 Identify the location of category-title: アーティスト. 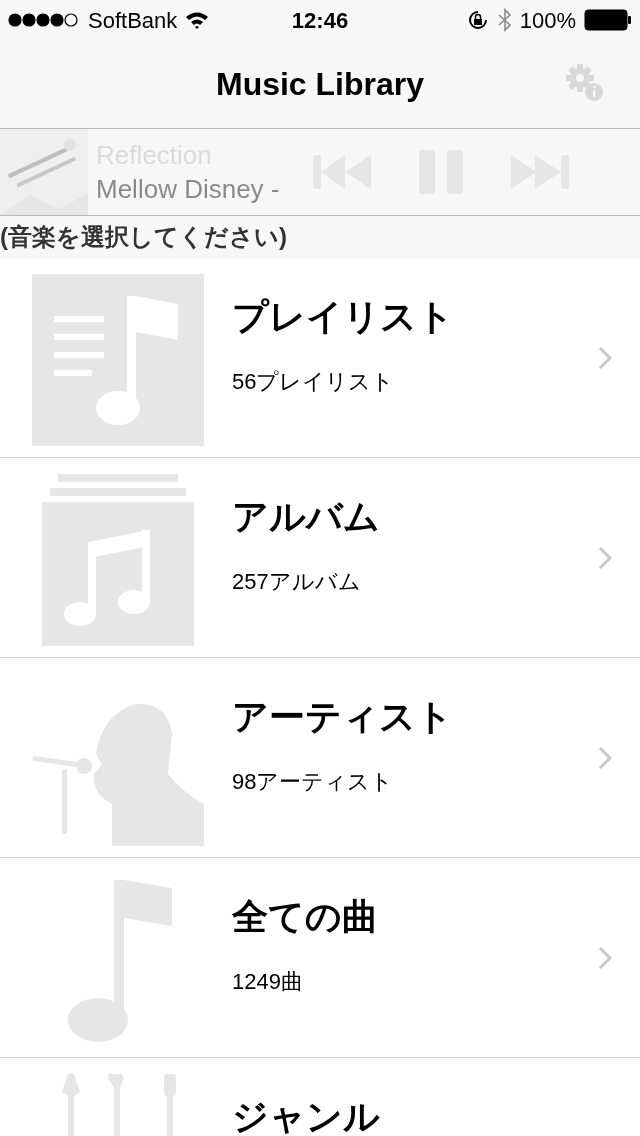
(343, 717).